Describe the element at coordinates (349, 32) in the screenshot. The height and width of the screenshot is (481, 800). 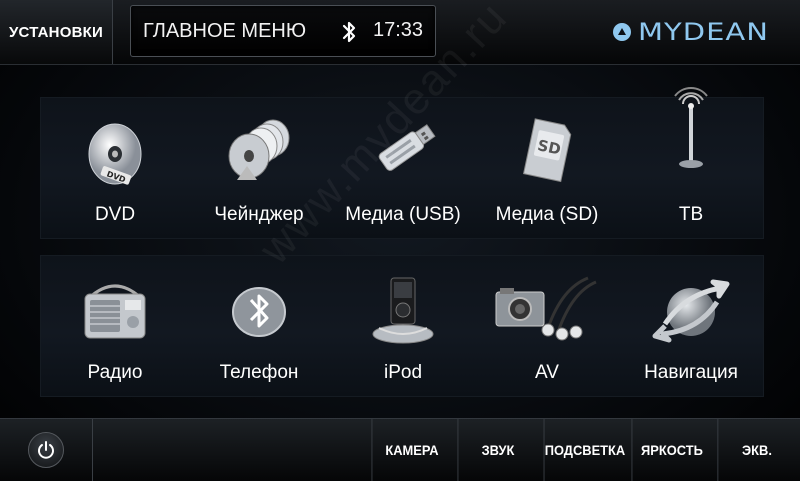
I see `bluetooth-icon` at that location.